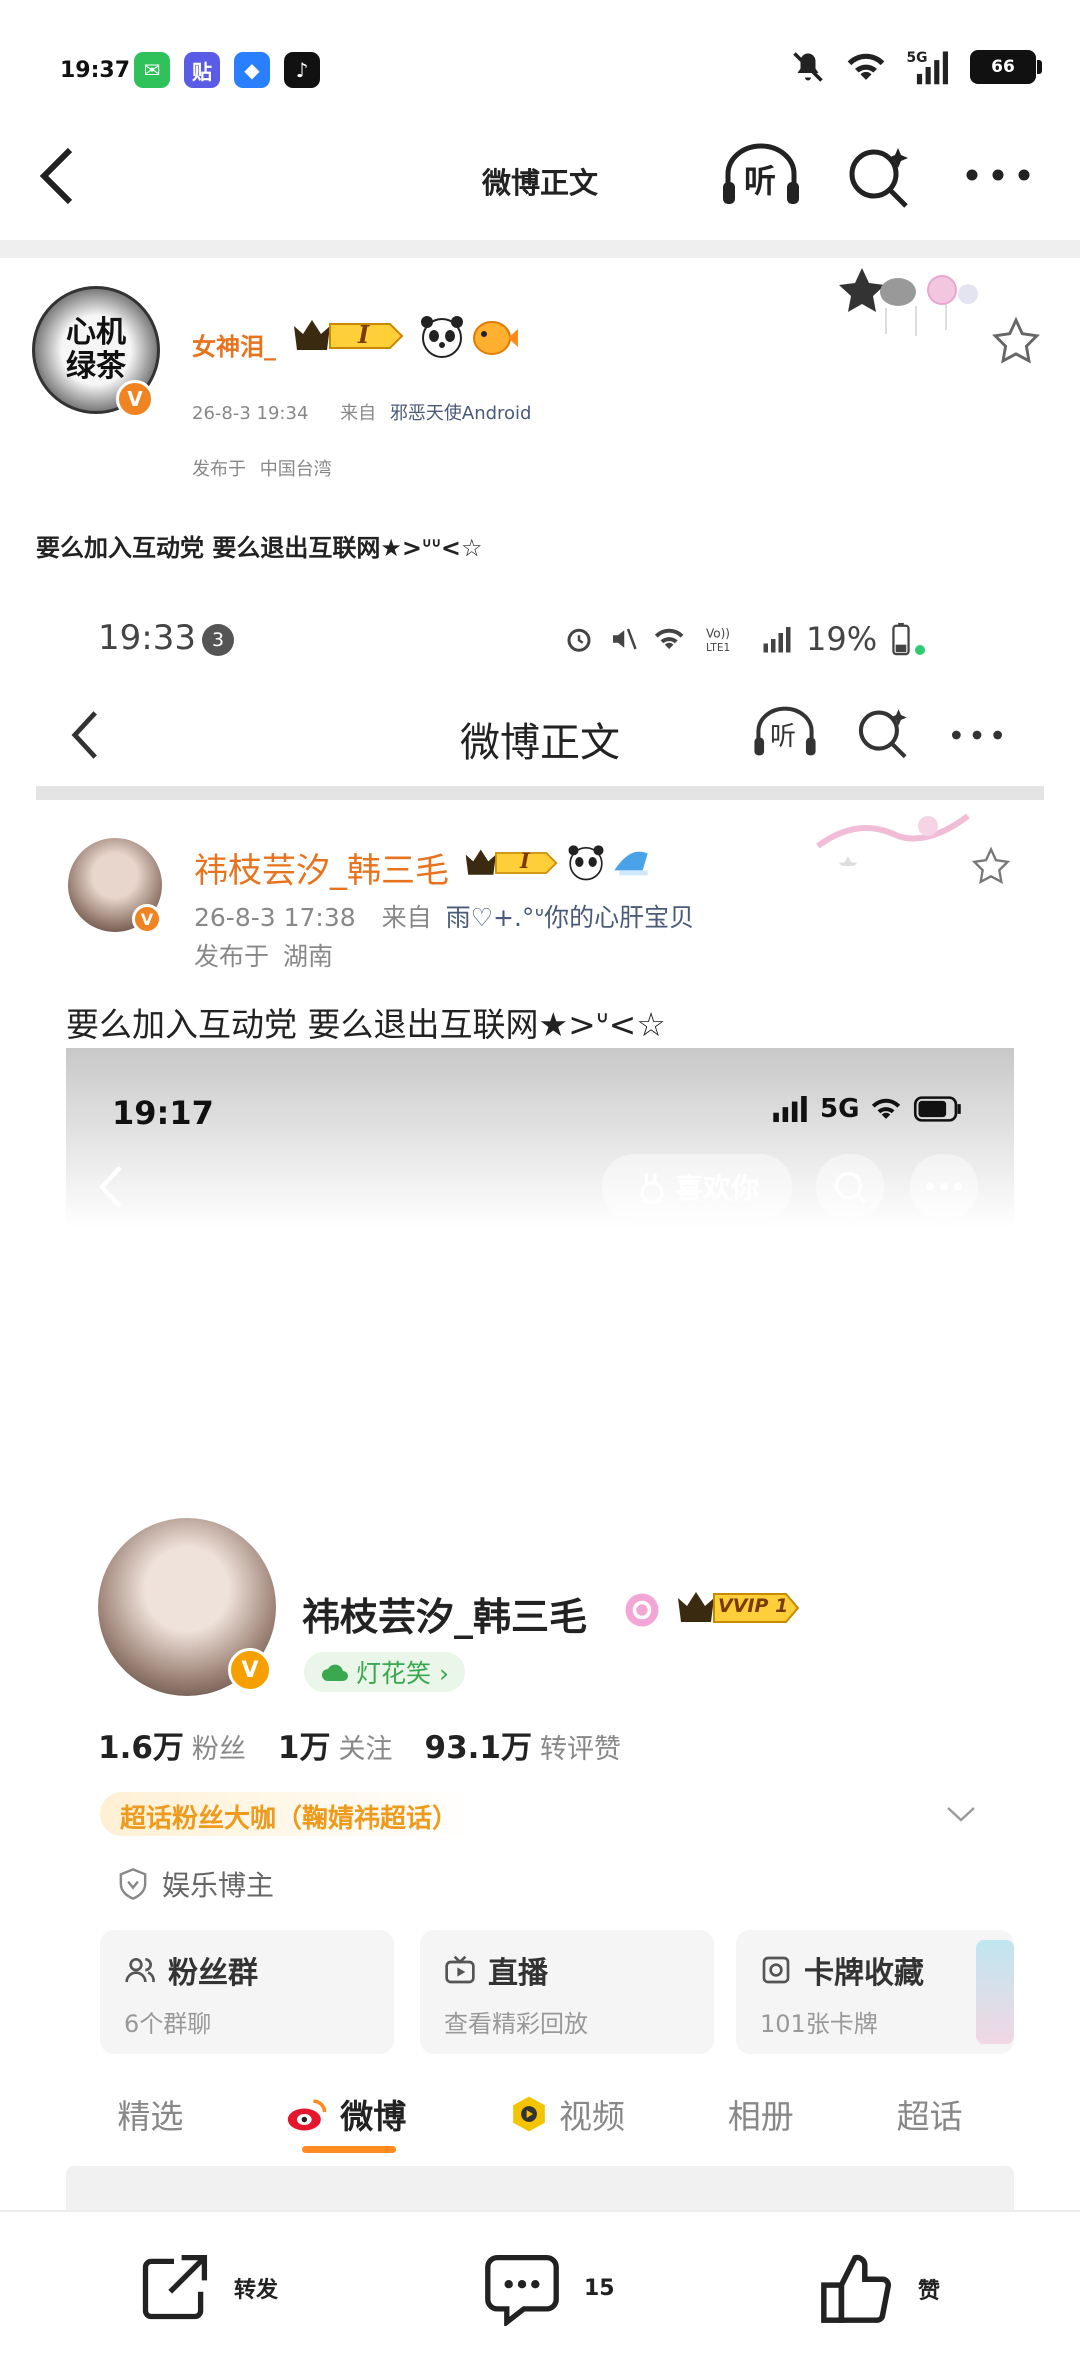 Image resolution: width=1080 pixels, height=2372 pixels. Describe the element at coordinates (302, 70) in the screenshot. I see `tiktok-icon: ♪` at that location.